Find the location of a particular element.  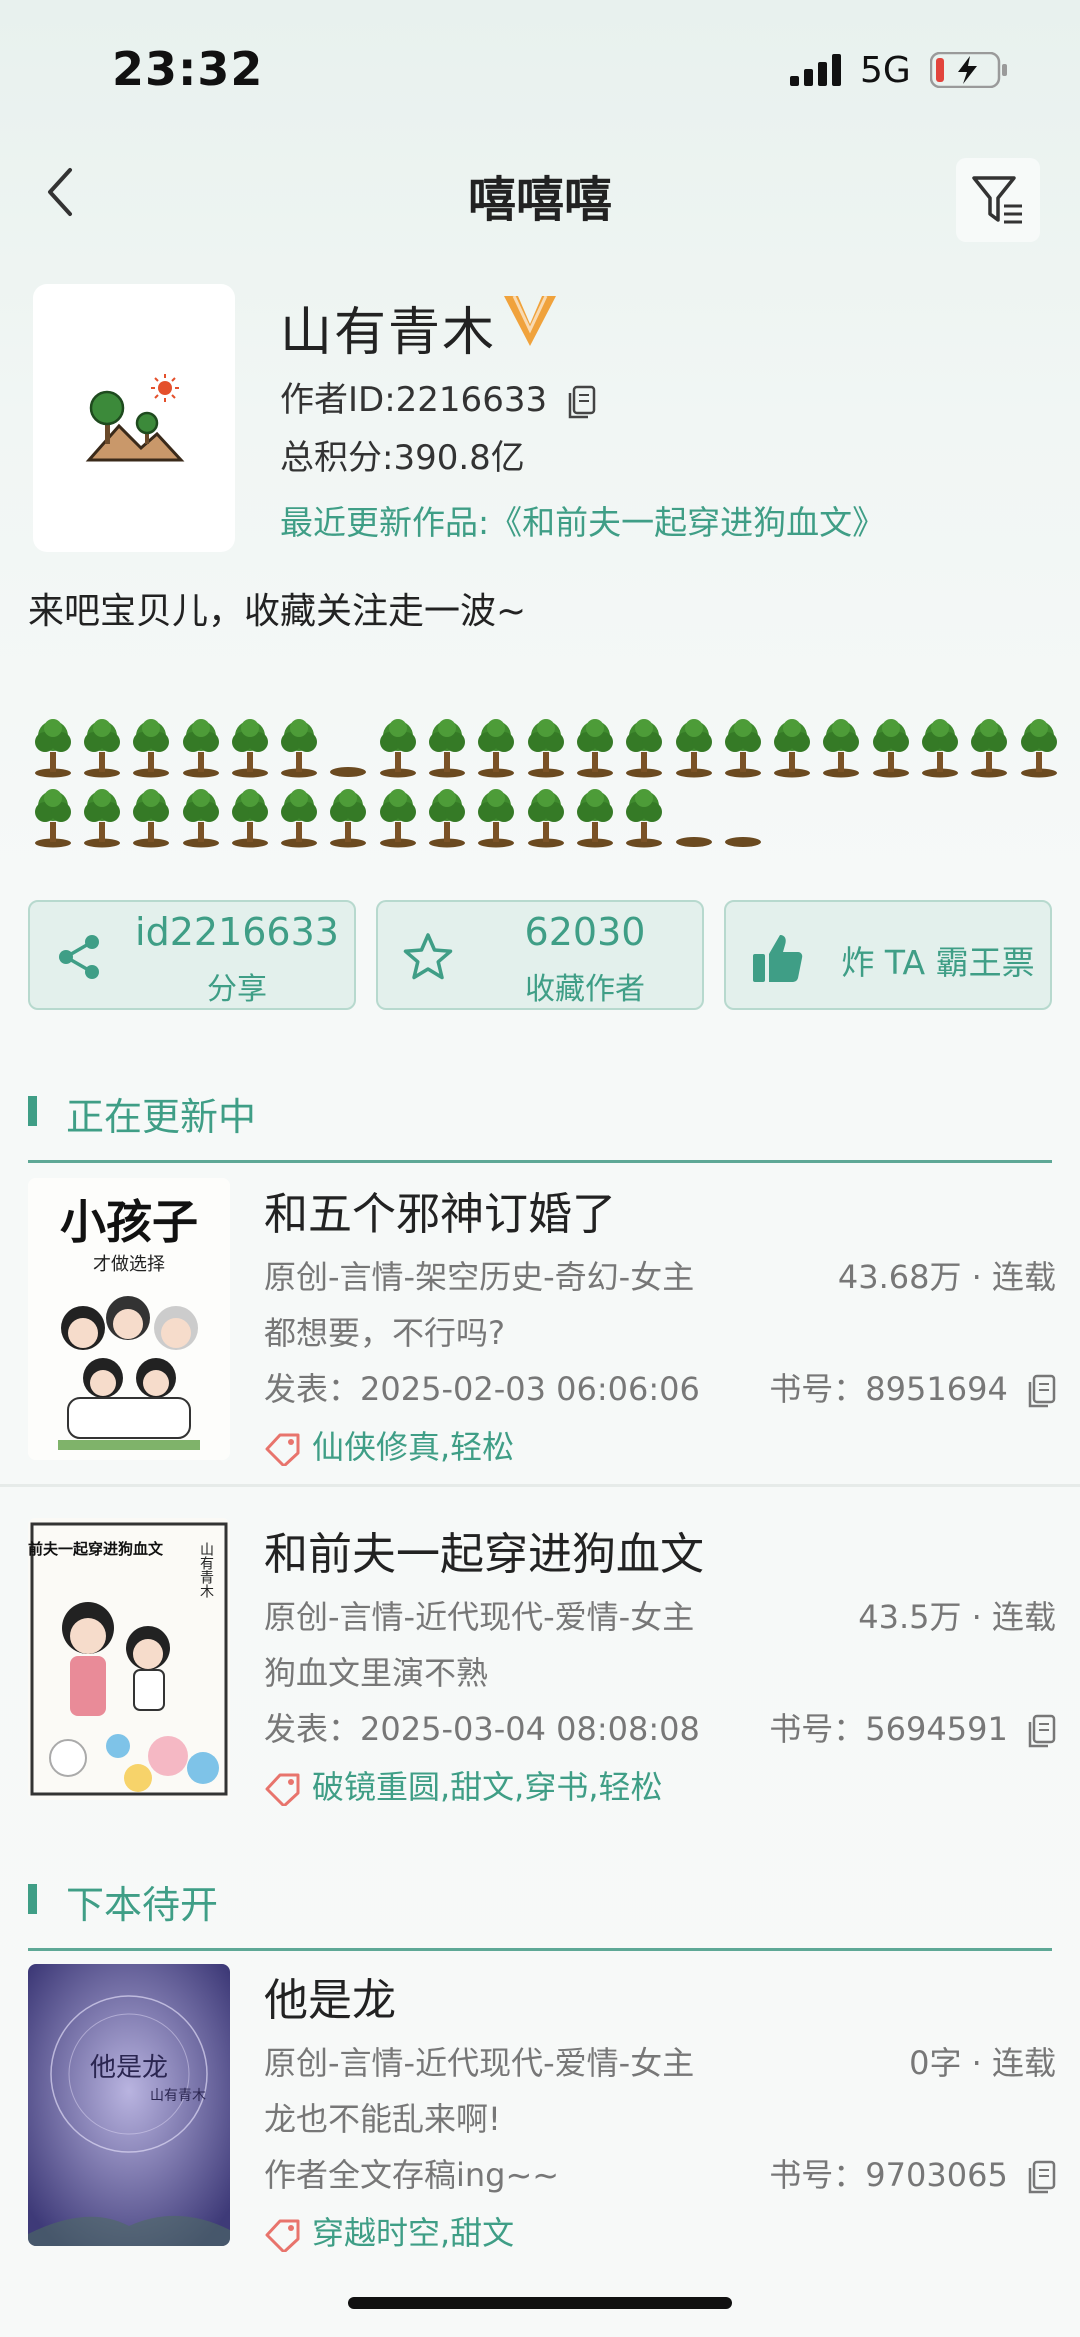

star-icon is located at coordinates (428, 956).